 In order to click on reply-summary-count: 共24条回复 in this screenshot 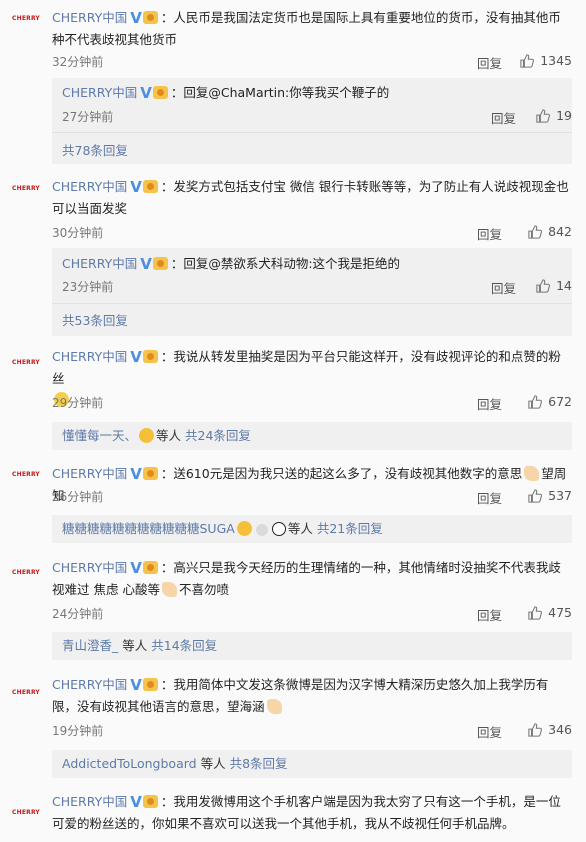, I will do `click(218, 435)`.